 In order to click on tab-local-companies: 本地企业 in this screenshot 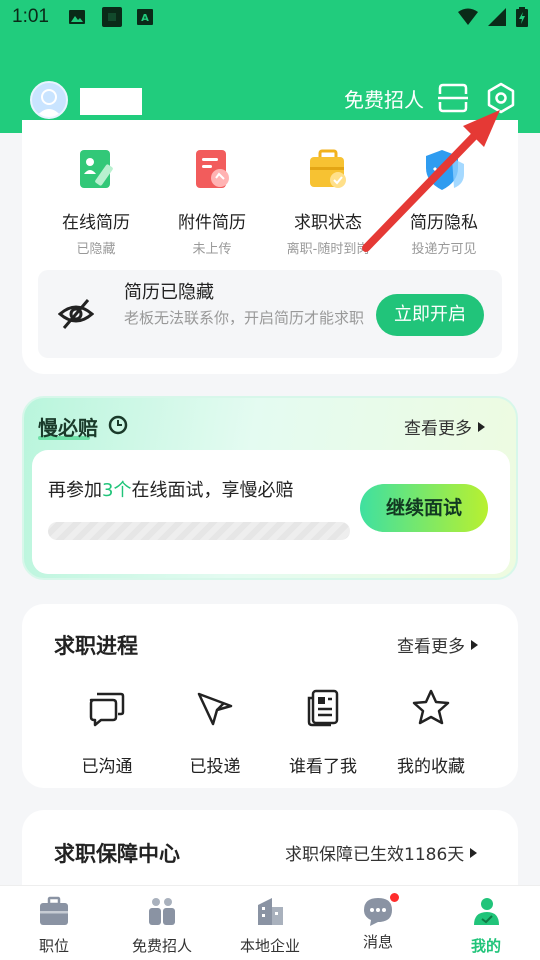, I will do `click(270, 923)`.